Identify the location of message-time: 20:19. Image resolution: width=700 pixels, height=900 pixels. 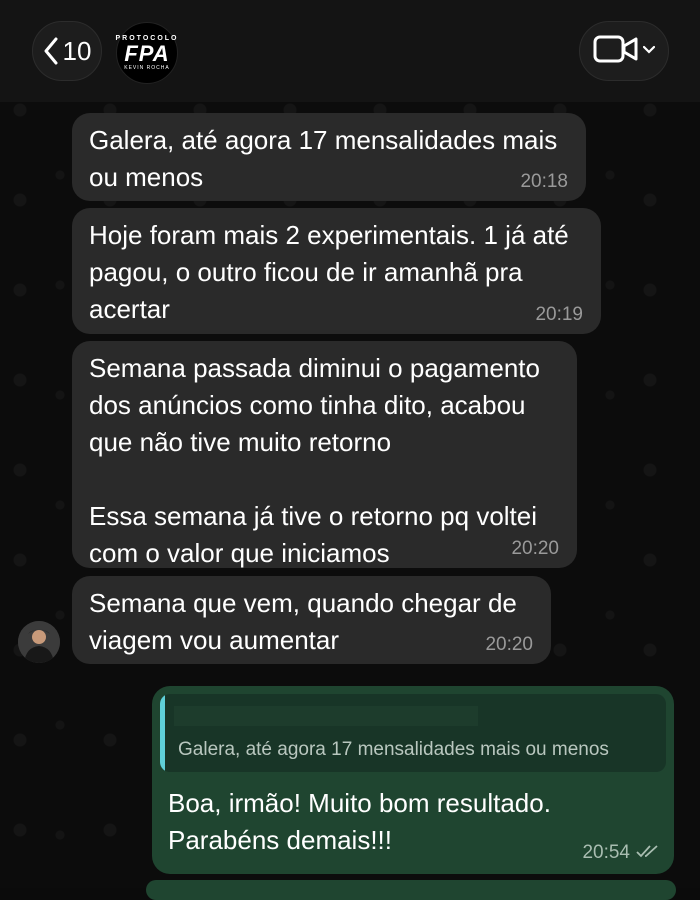
(559, 314).